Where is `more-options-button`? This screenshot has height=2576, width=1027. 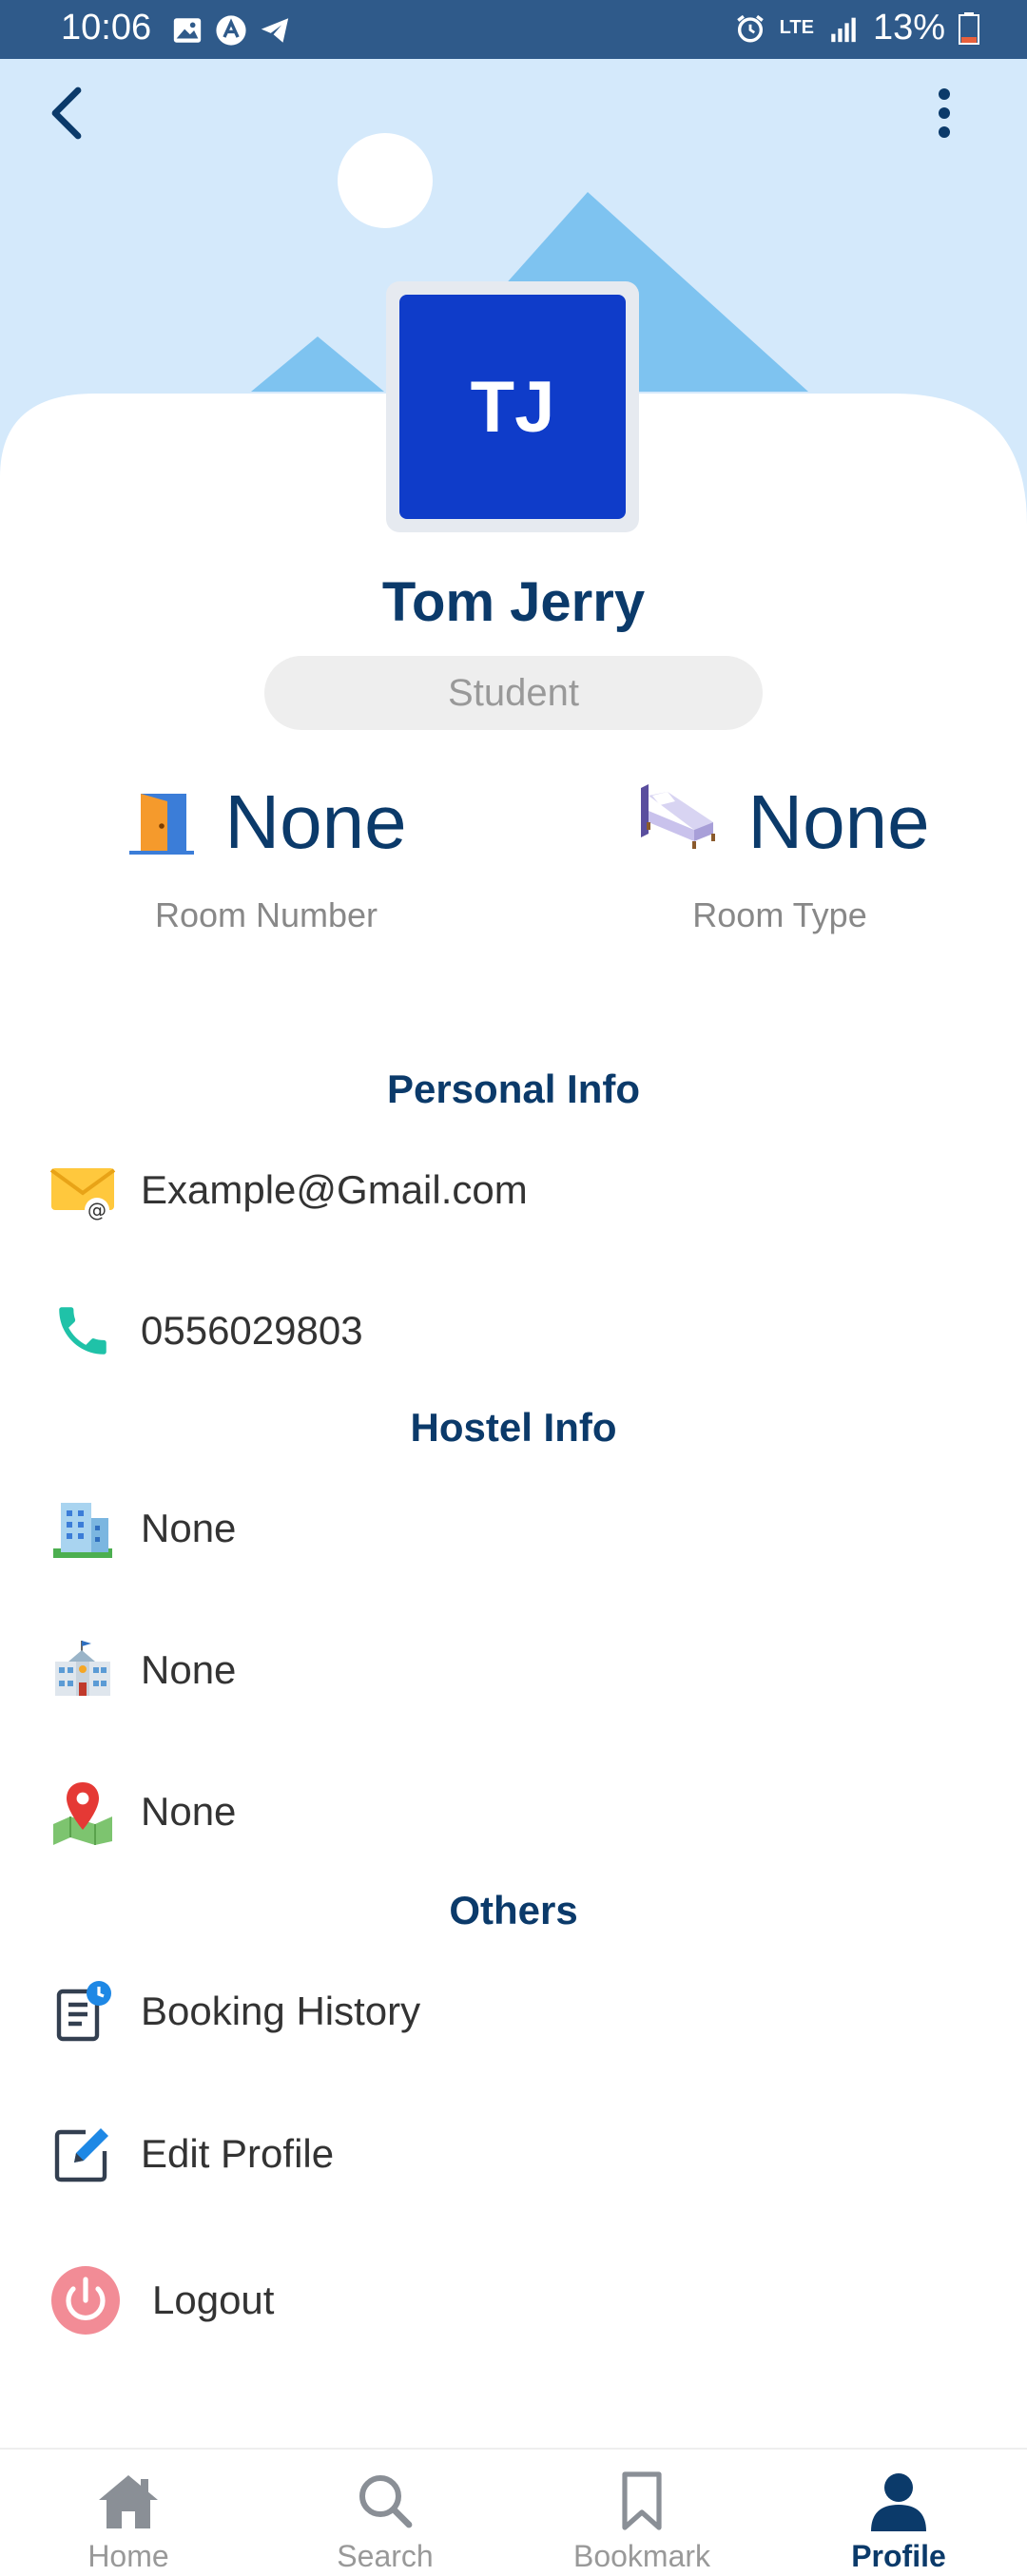
more-options-button is located at coordinates (944, 113).